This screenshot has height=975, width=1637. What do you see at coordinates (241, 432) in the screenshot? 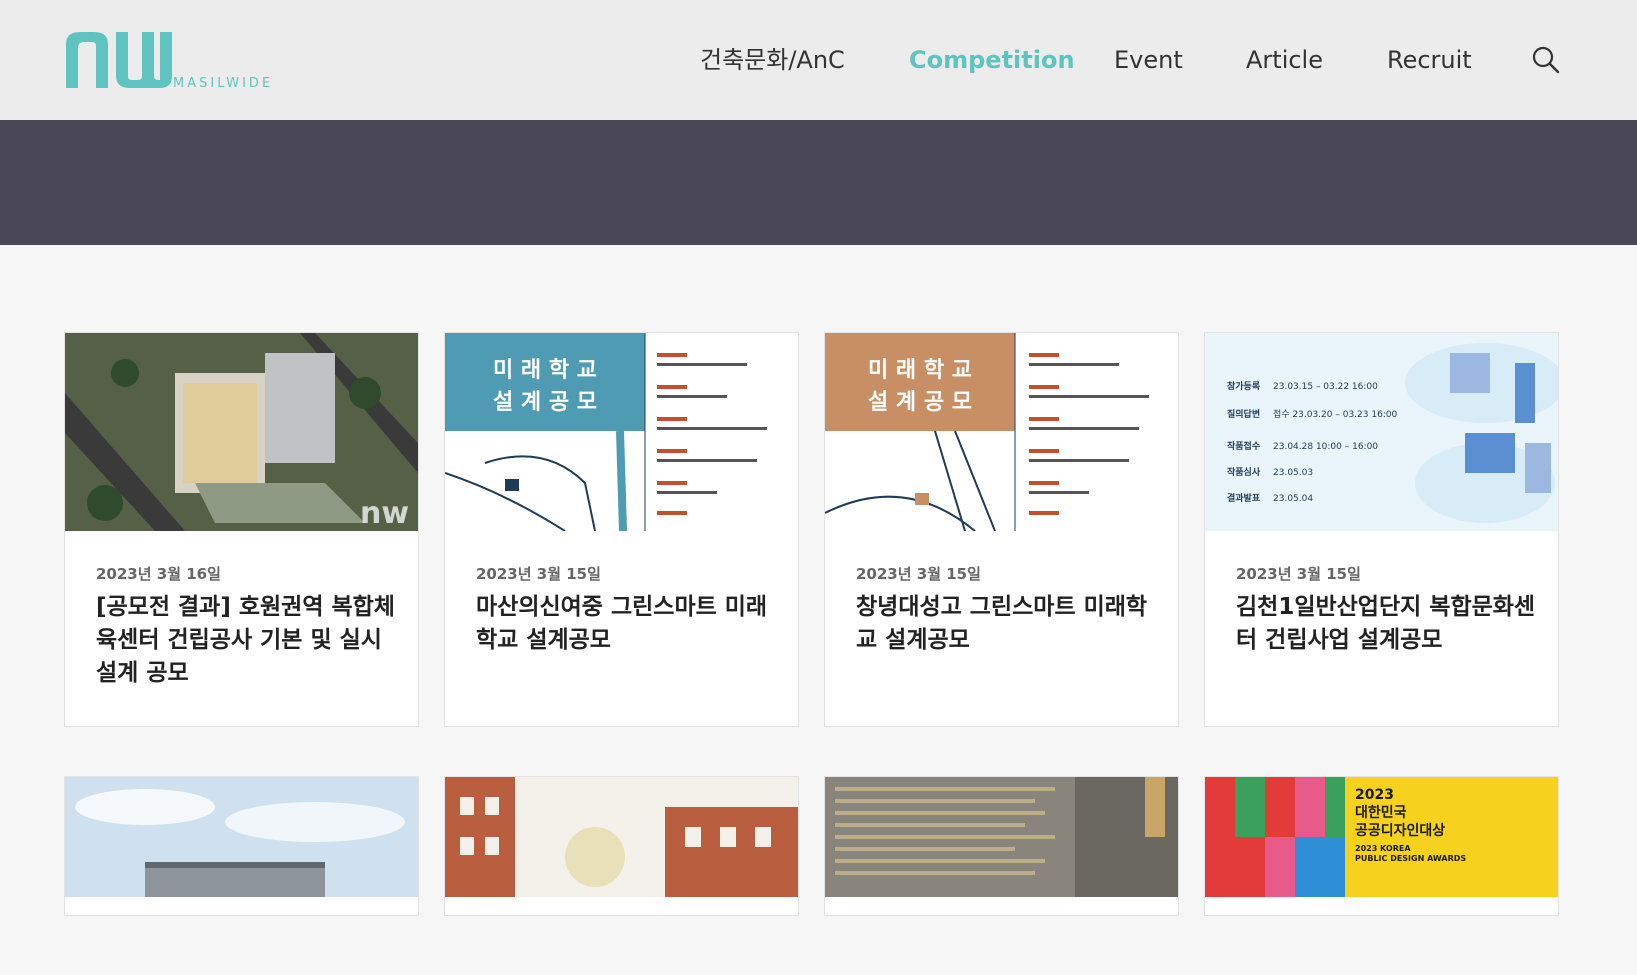
I see `post-thumbnail: nw` at bounding box center [241, 432].